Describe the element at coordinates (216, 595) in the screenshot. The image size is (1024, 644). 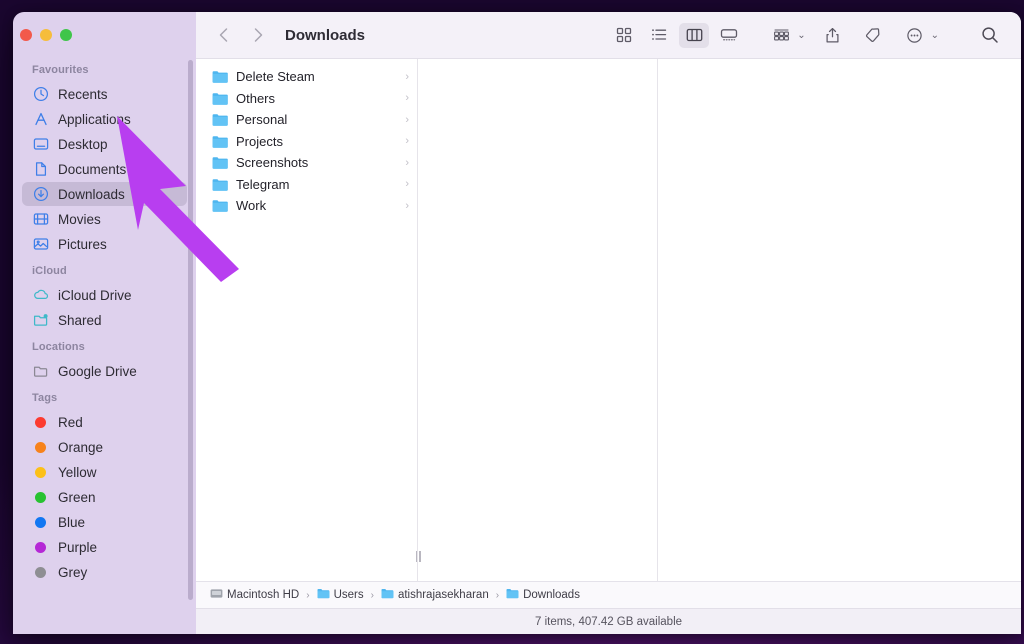
I see `harddisk-icon` at that location.